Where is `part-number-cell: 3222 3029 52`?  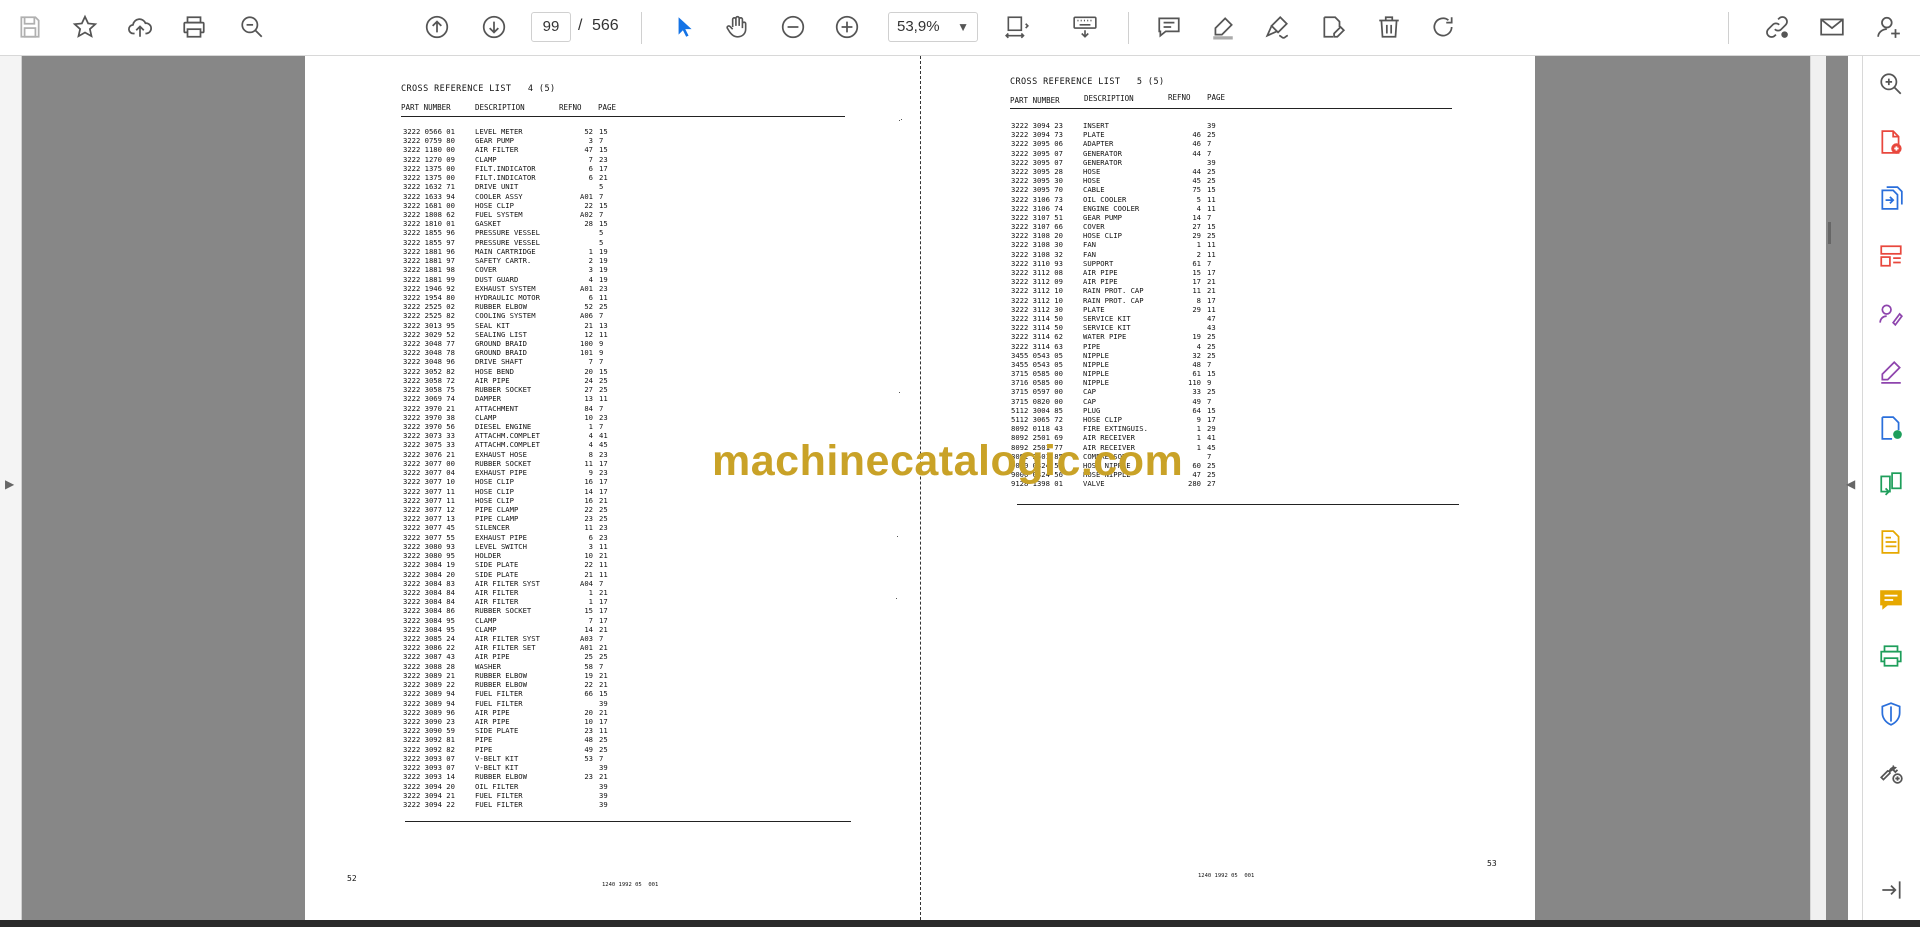
part-number-cell: 3222 3029 52 is located at coordinates (429, 334).